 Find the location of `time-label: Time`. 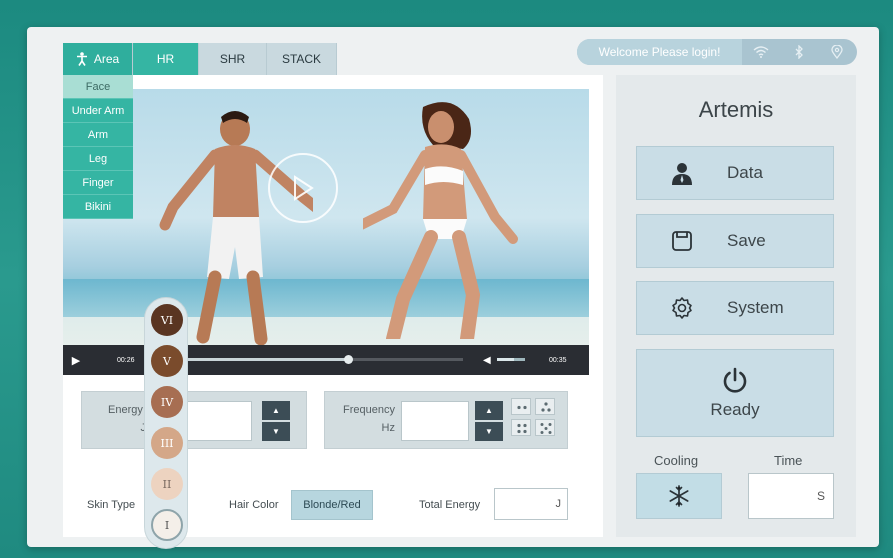

time-label: Time is located at coordinates (788, 460).